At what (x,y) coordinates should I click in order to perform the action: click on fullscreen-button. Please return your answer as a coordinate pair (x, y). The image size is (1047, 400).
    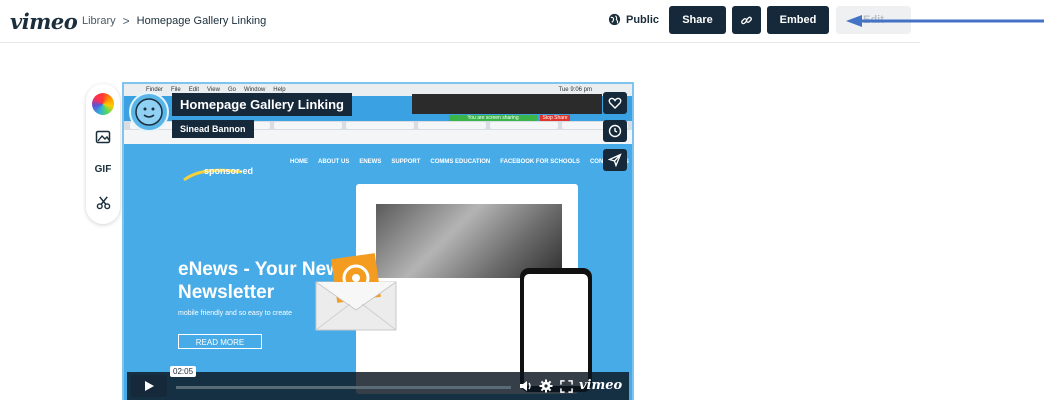
    Looking at the image, I should click on (566, 386).